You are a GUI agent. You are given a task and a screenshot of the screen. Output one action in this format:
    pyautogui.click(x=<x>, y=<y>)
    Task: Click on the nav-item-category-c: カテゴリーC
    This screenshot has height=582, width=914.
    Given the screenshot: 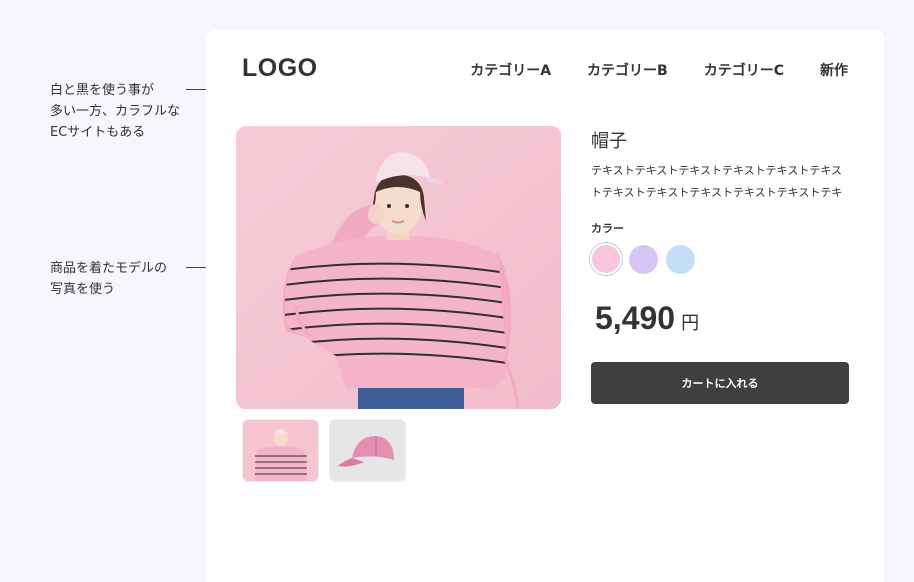 What is the action you would take?
    pyautogui.click(x=744, y=70)
    